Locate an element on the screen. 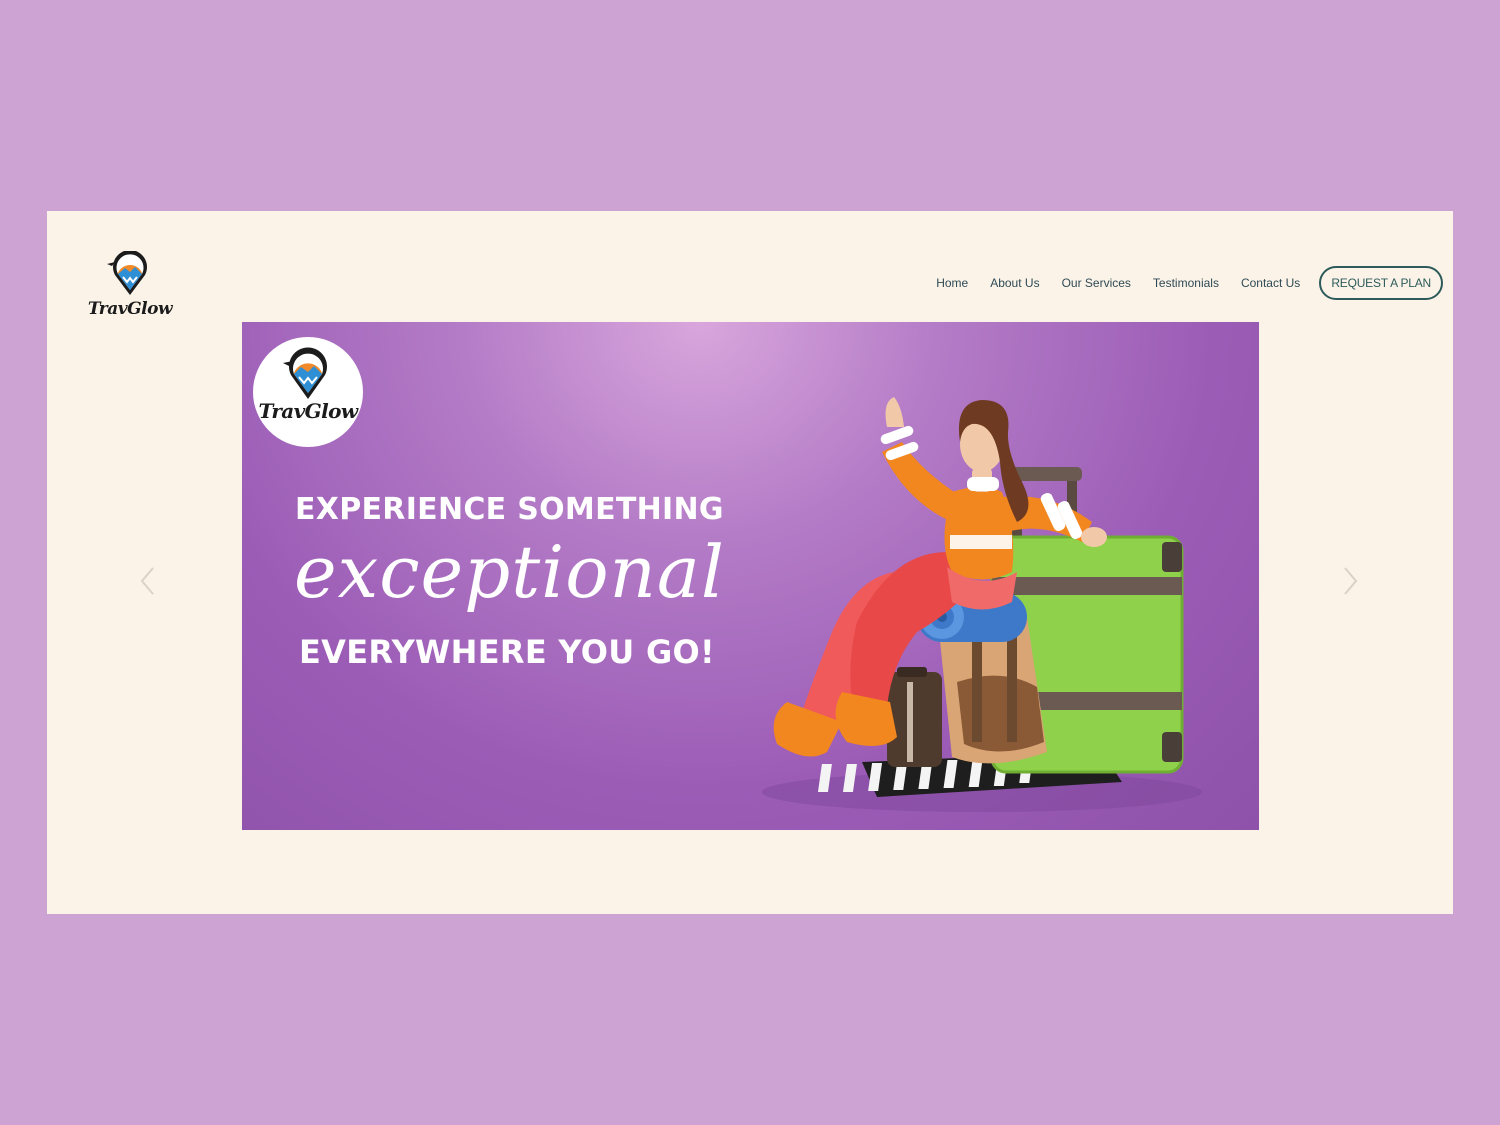 This screenshot has width=1500, height=1125. hero-headline-top: EXPERIENCE SOMETHING is located at coordinates (509, 509).